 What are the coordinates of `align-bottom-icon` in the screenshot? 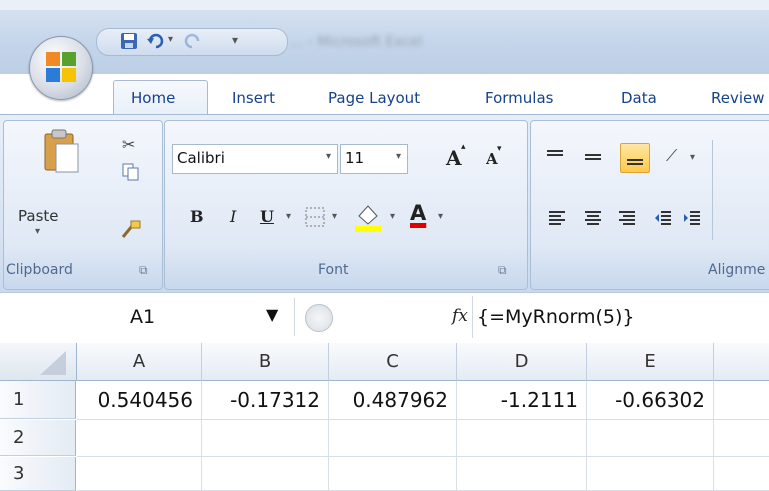 It's located at (635, 162).